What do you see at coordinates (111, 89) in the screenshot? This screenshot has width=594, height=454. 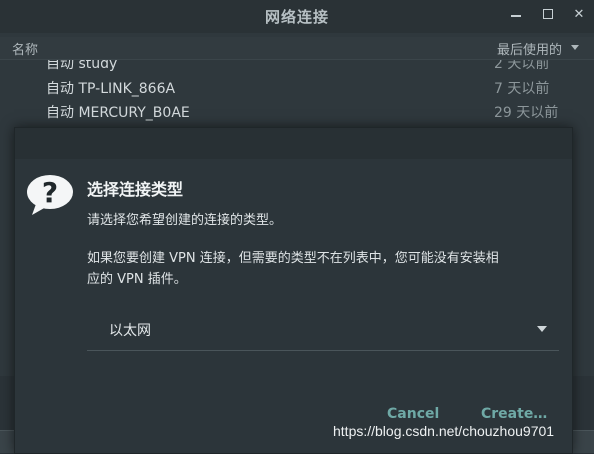 I see `connection-name: 自动 TP-LINK_866A` at bounding box center [111, 89].